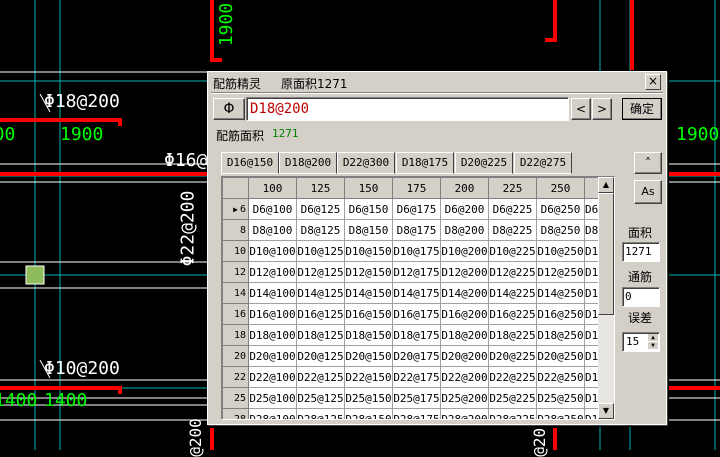 The image size is (720, 457). What do you see at coordinates (320, 188) in the screenshot?
I see `column-header: 125` at bounding box center [320, 188].